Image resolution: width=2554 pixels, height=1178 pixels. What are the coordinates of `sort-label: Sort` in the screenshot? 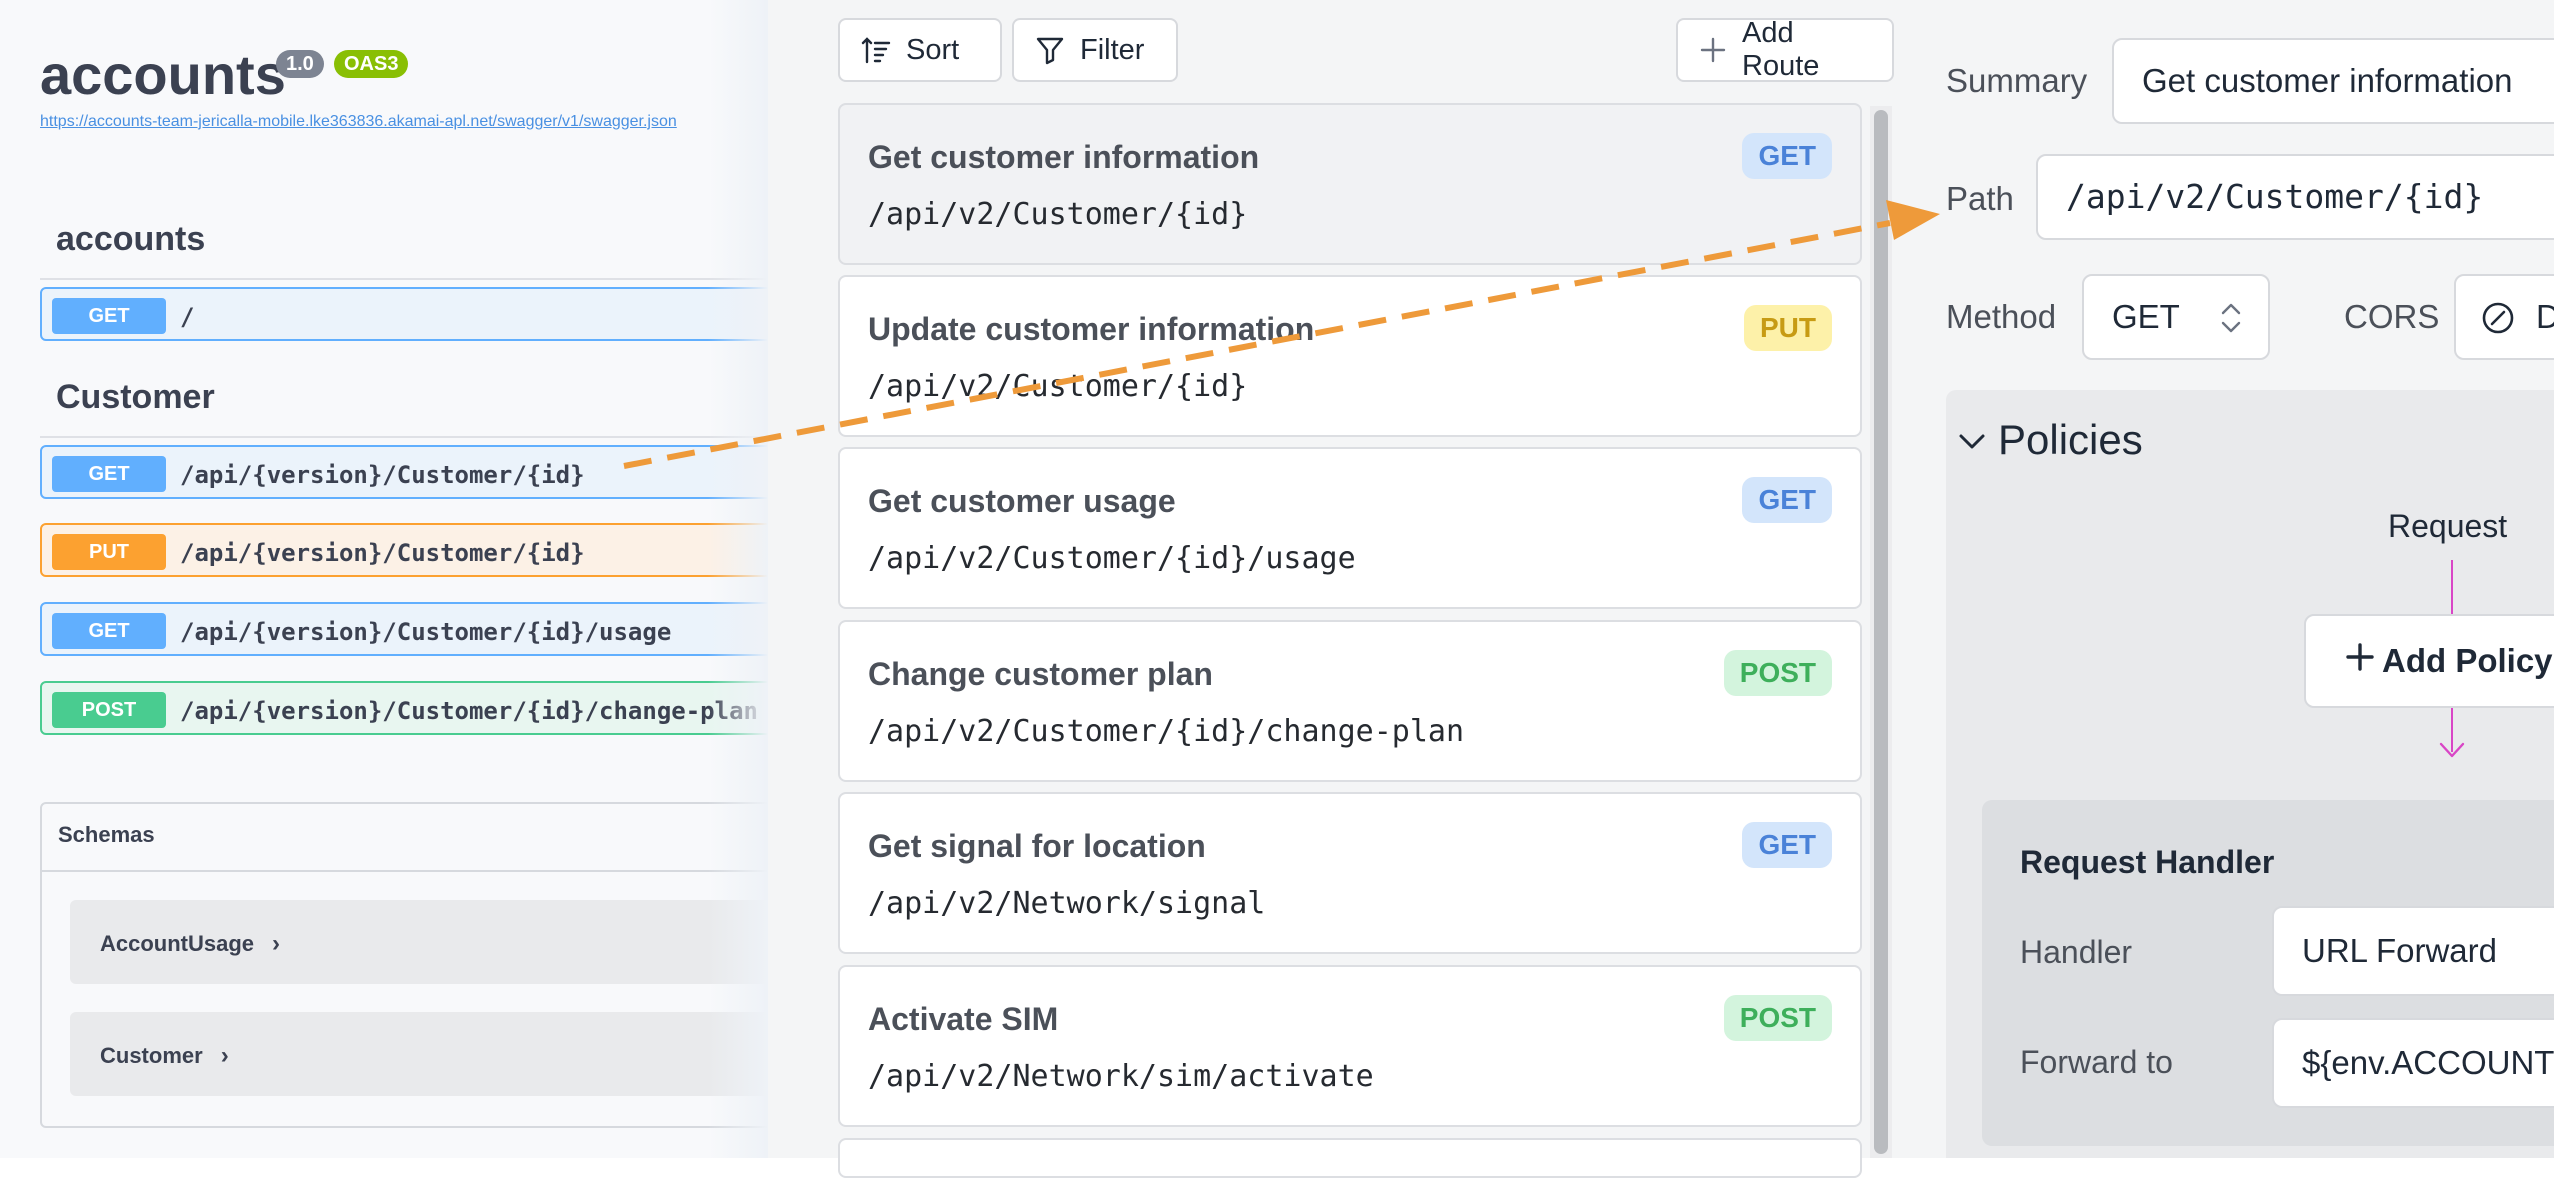 It's located at (933, 49).